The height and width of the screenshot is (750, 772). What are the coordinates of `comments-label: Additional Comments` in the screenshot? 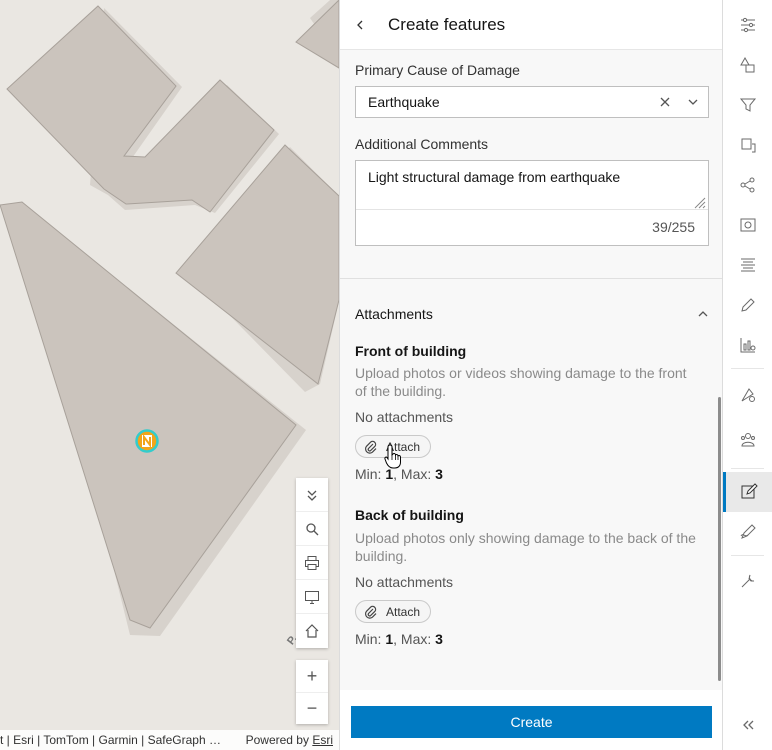 It's located at (422, 144).